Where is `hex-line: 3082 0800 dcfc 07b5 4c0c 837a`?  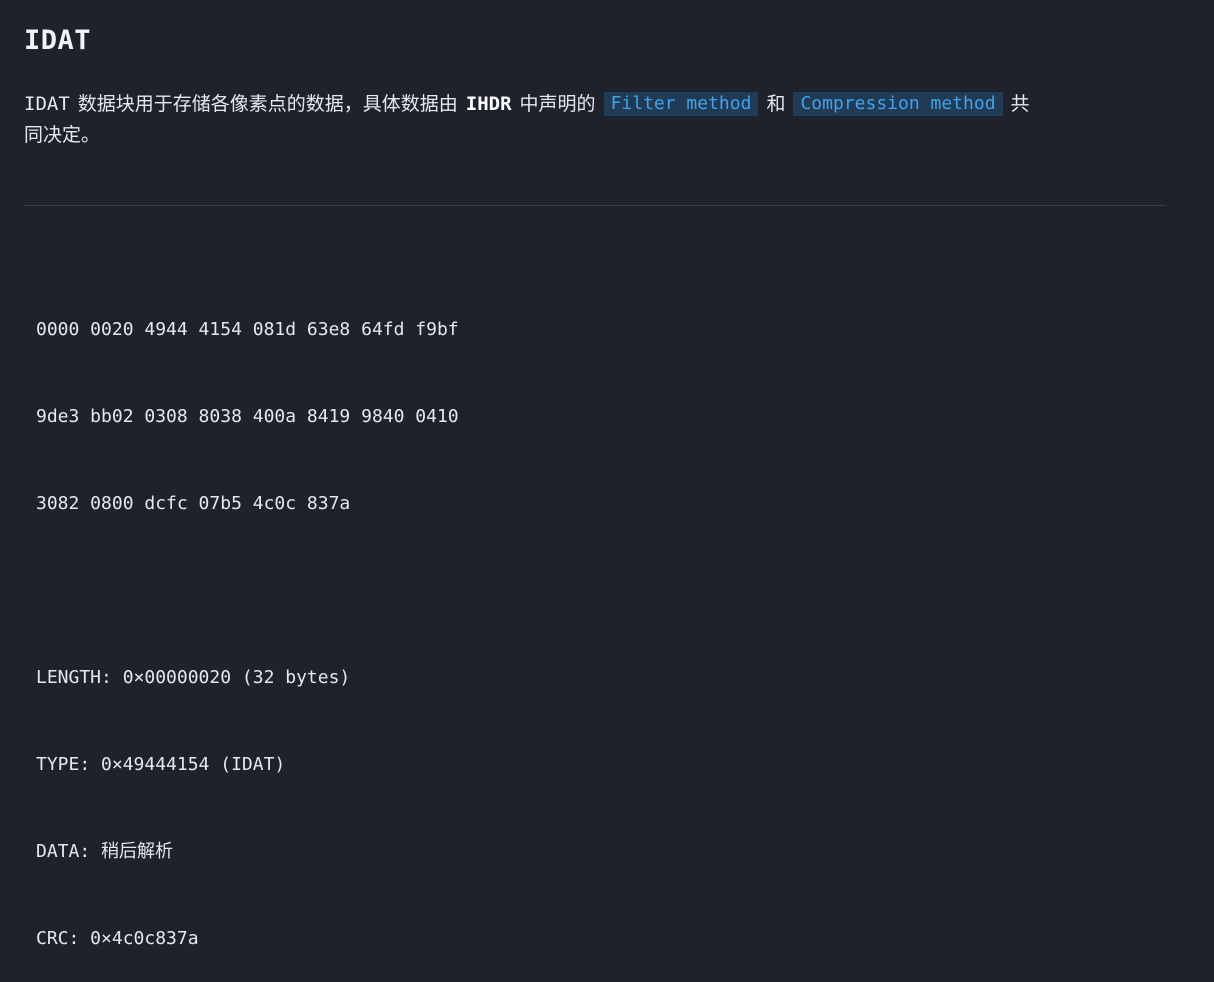
hex-line: 3082 0800 dcfc 07b5 4c0c 837a is located at coordinates (193, 503).